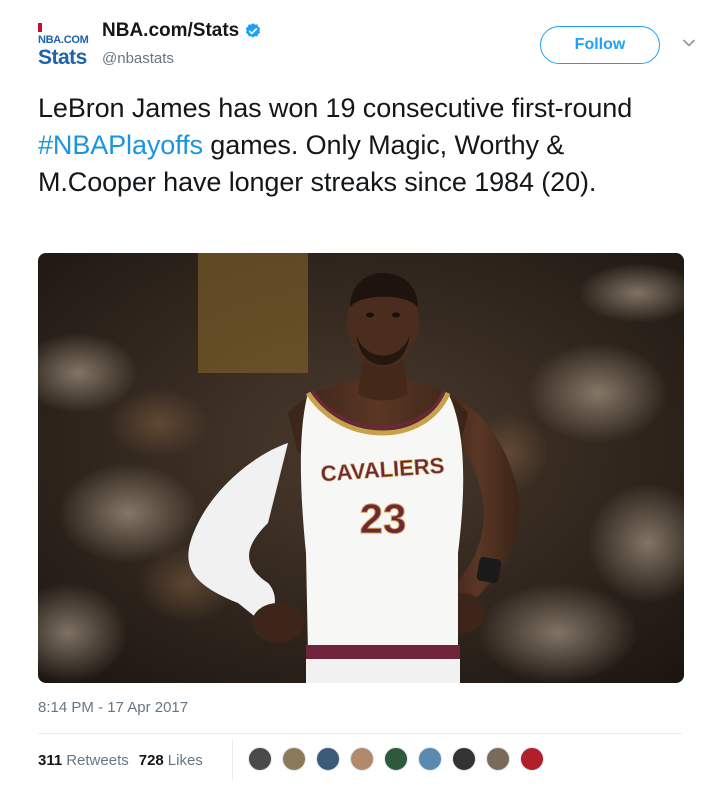  I want to click on engagement-stats: 311 Retweets 728 Likes, so click(125, 760).